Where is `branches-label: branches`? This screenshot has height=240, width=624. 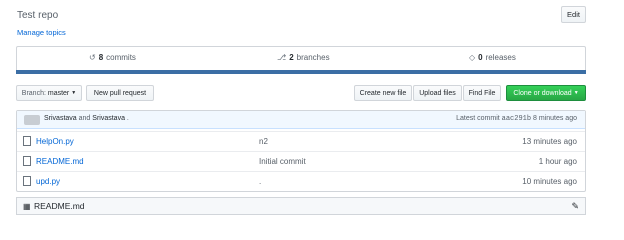 branches-label: branches is located at coordinates (313, 57).